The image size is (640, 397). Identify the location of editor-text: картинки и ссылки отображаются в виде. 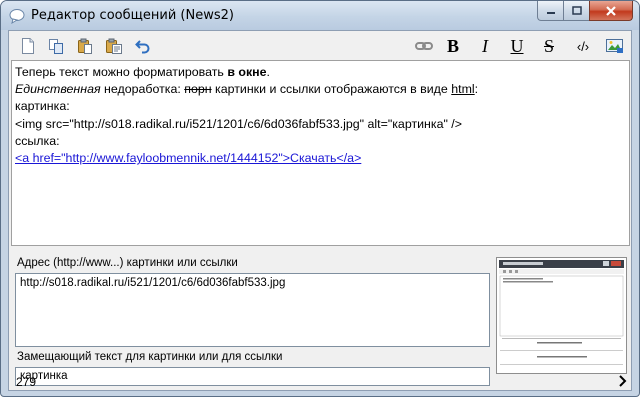
(331, 89).